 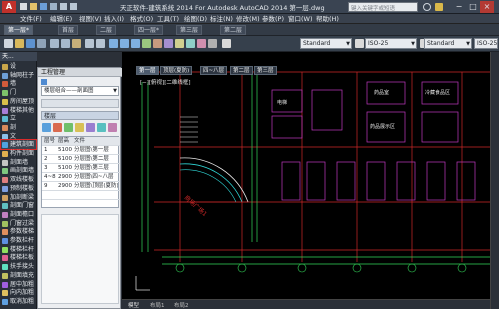 What do you see at coordinates (18, 83) in the screenshot?
I see `palette-item: 墙` at bounding box center [18, 83].